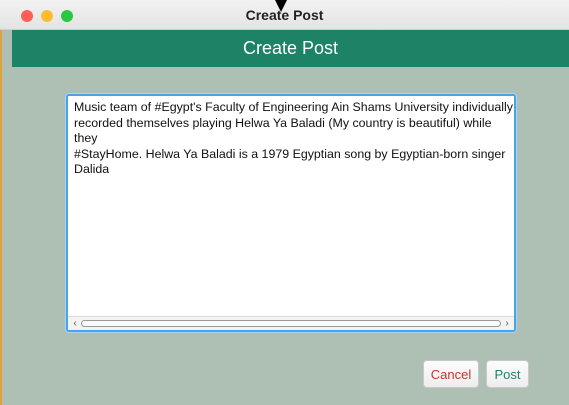  What do you see at coordinates (1, 217) in the screenshot?
I see `window-edge-accent` at bounding box center [1, 217].